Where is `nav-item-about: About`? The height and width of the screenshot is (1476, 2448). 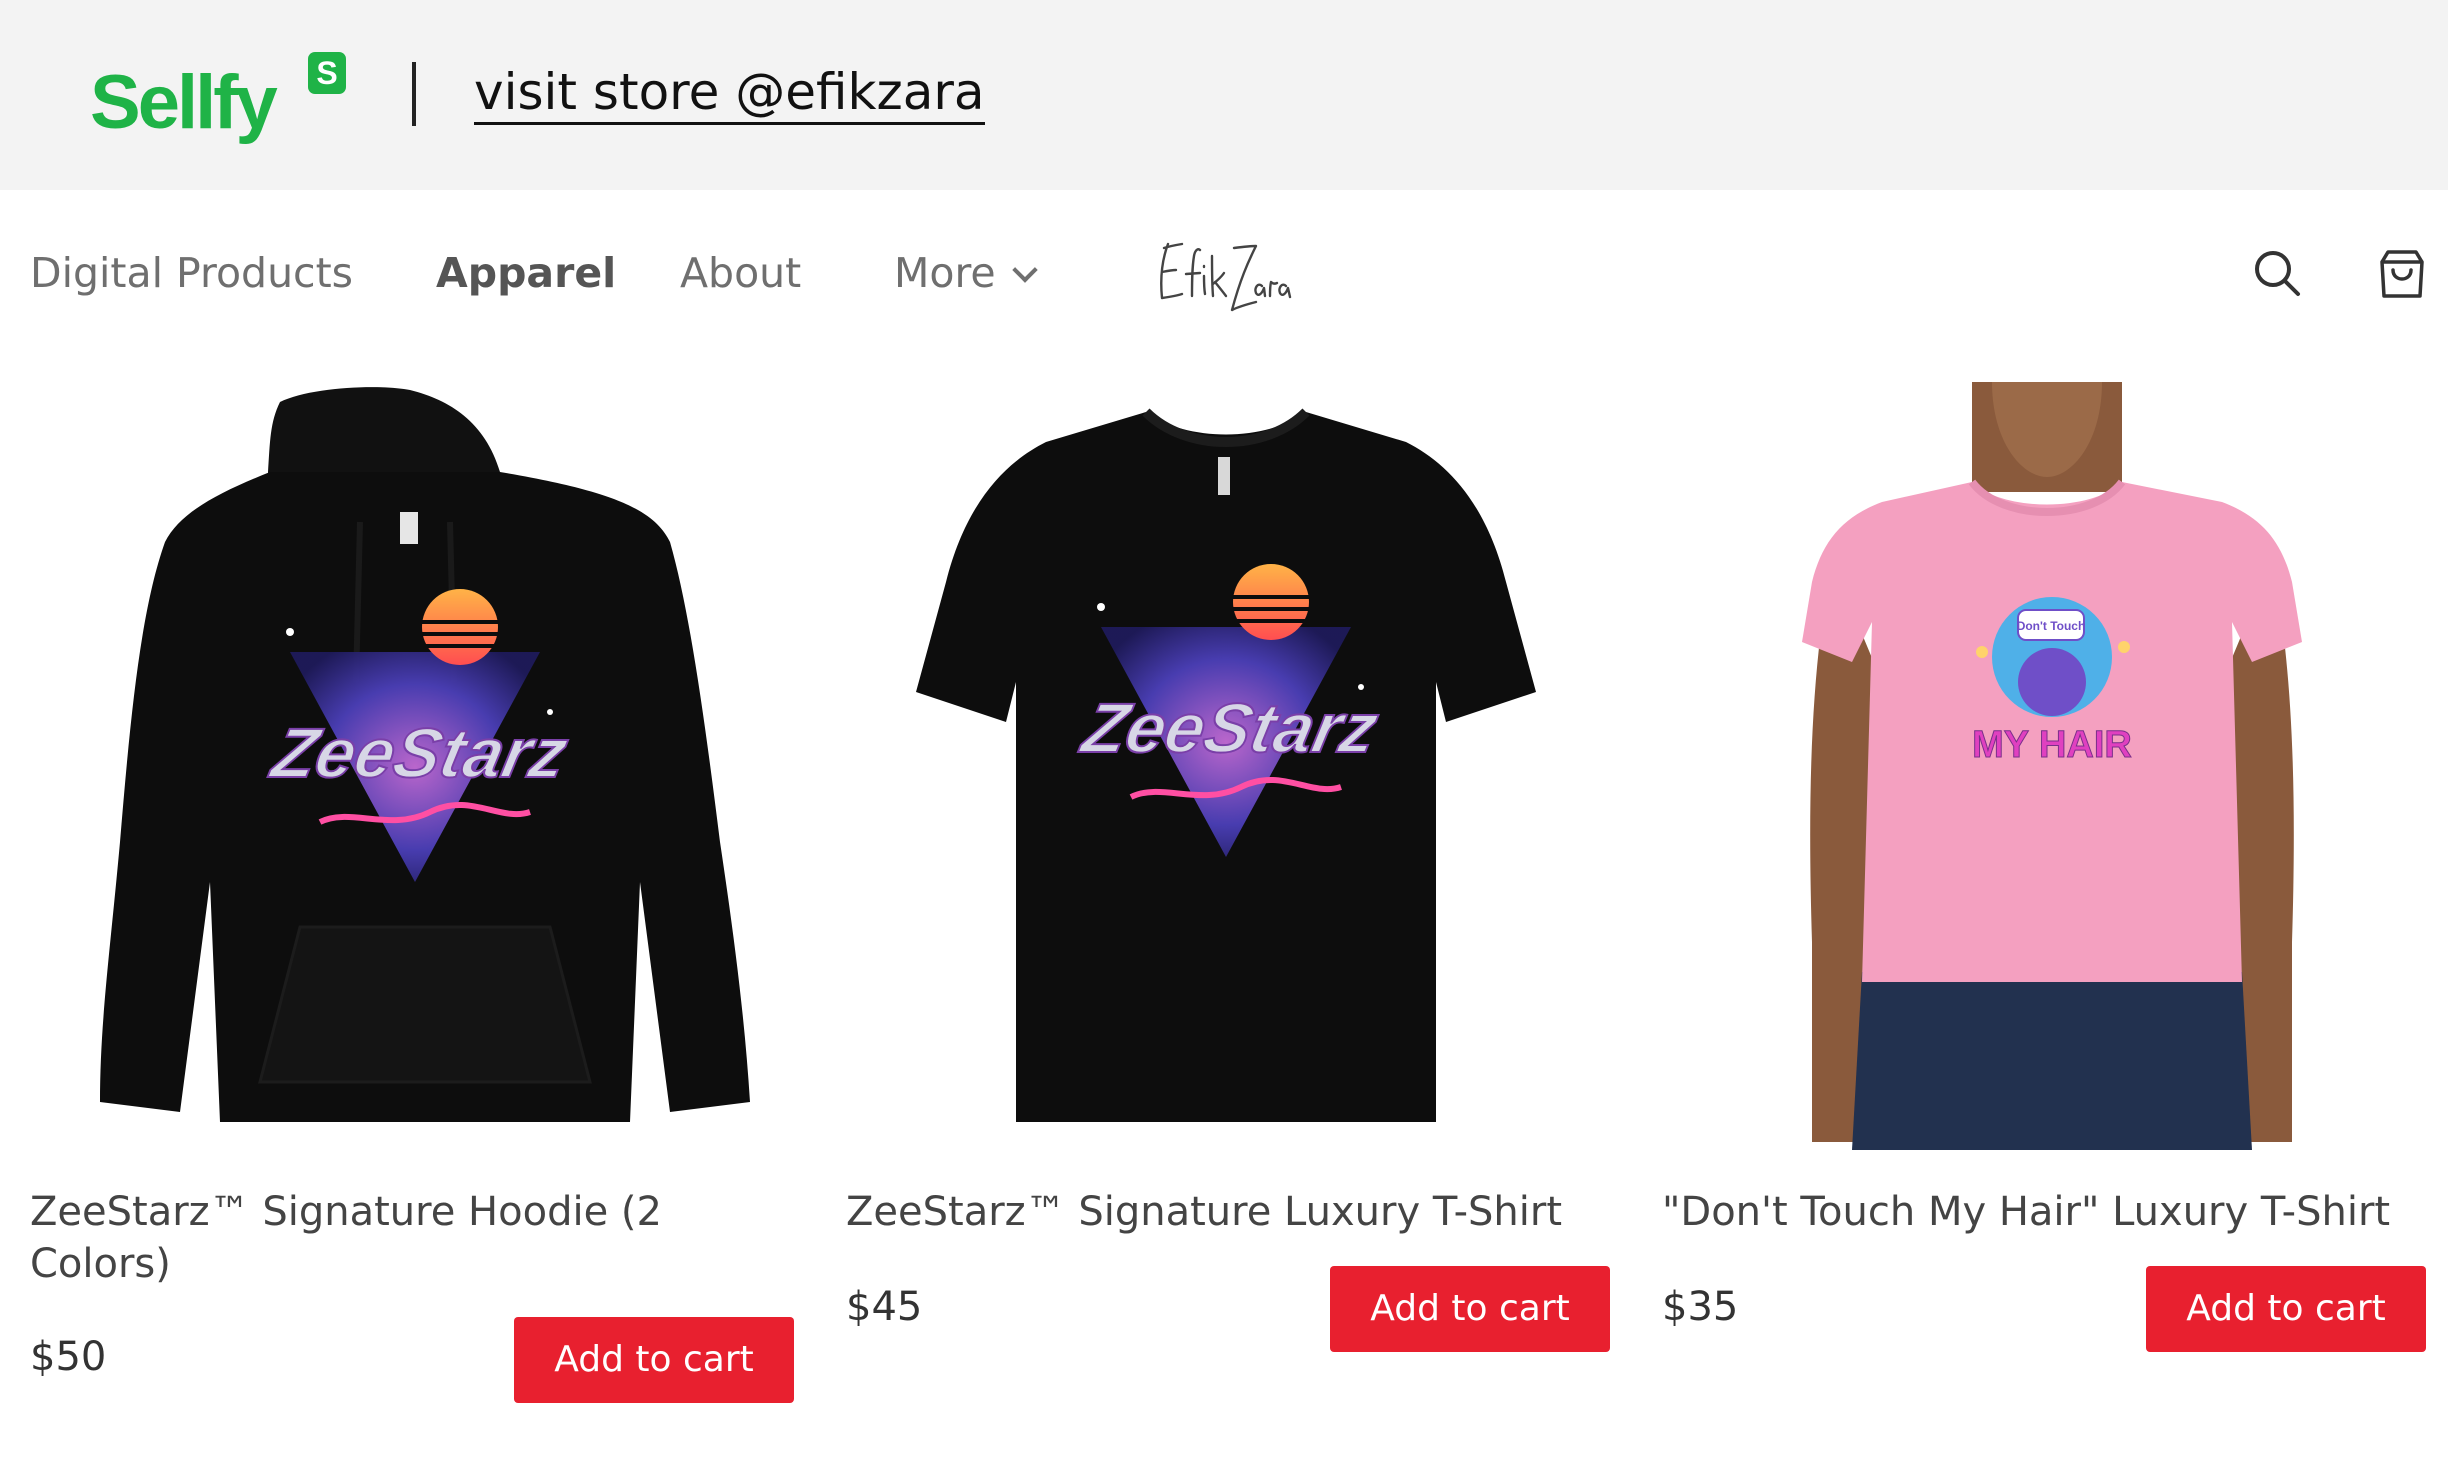 nav-item-about: About is located at coordinates (740, 273).